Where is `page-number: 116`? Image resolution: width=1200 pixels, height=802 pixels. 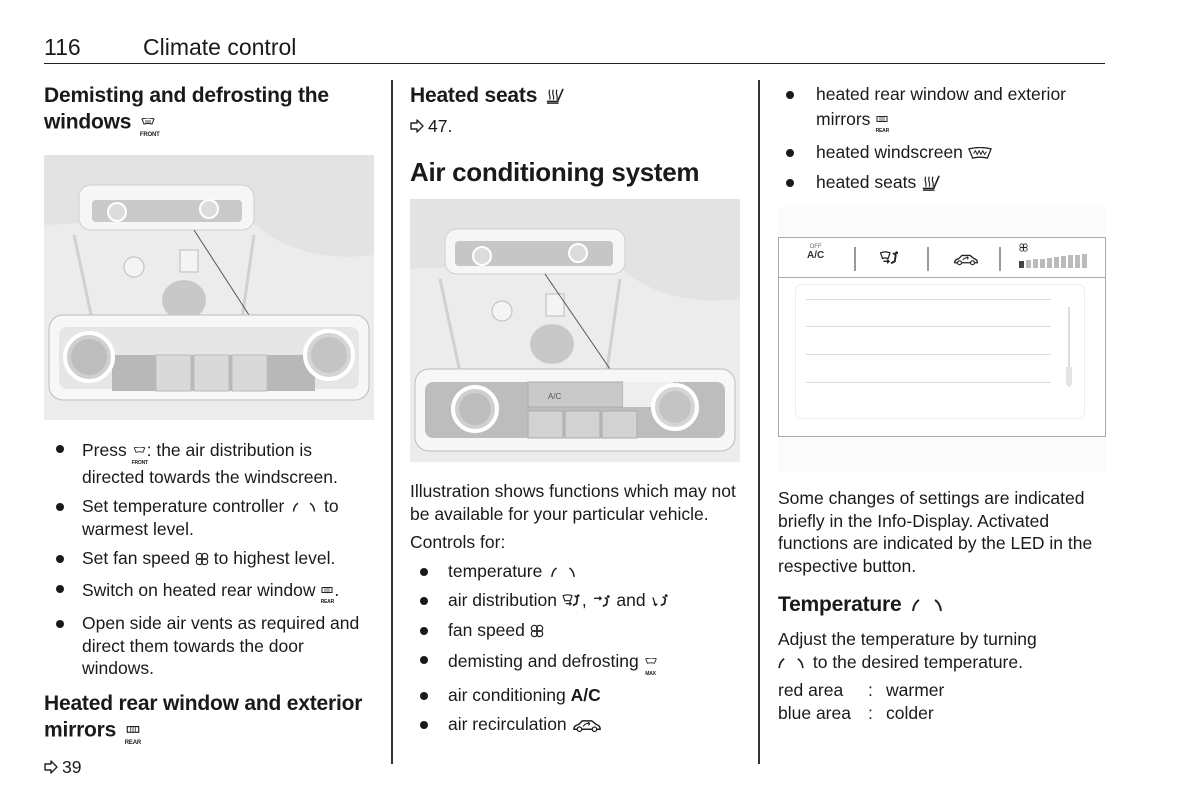 page-number: 116 is located at coordinates (62, 47).